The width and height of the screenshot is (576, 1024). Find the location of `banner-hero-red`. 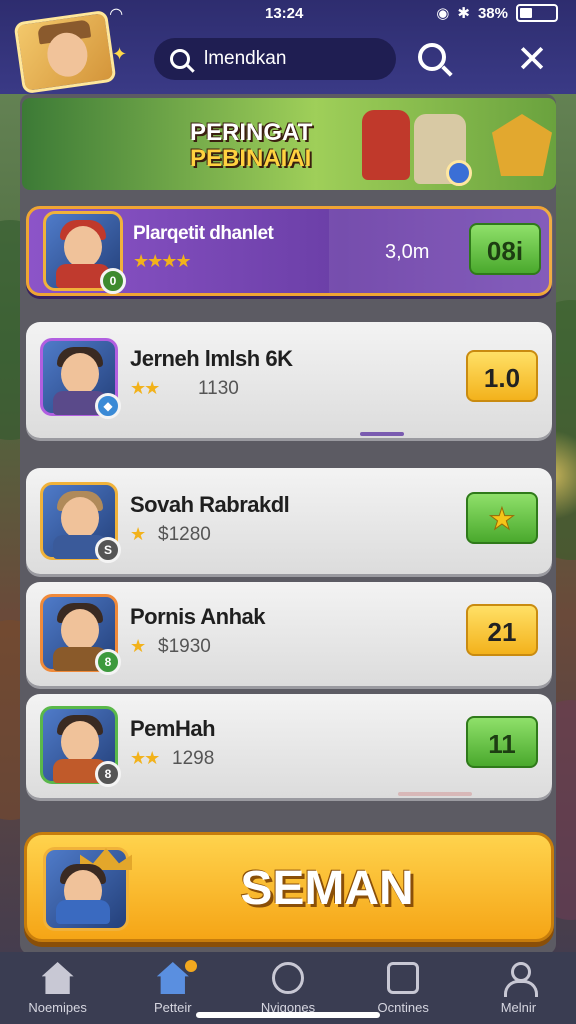

banner-hero-red is located at coordinates (386, 145).